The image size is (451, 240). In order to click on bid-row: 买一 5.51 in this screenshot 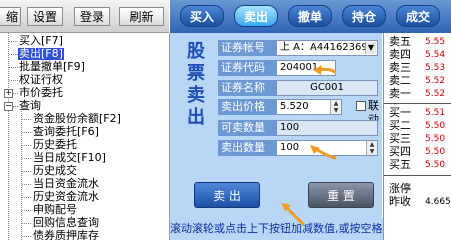, I will do `click(417, 113)`.